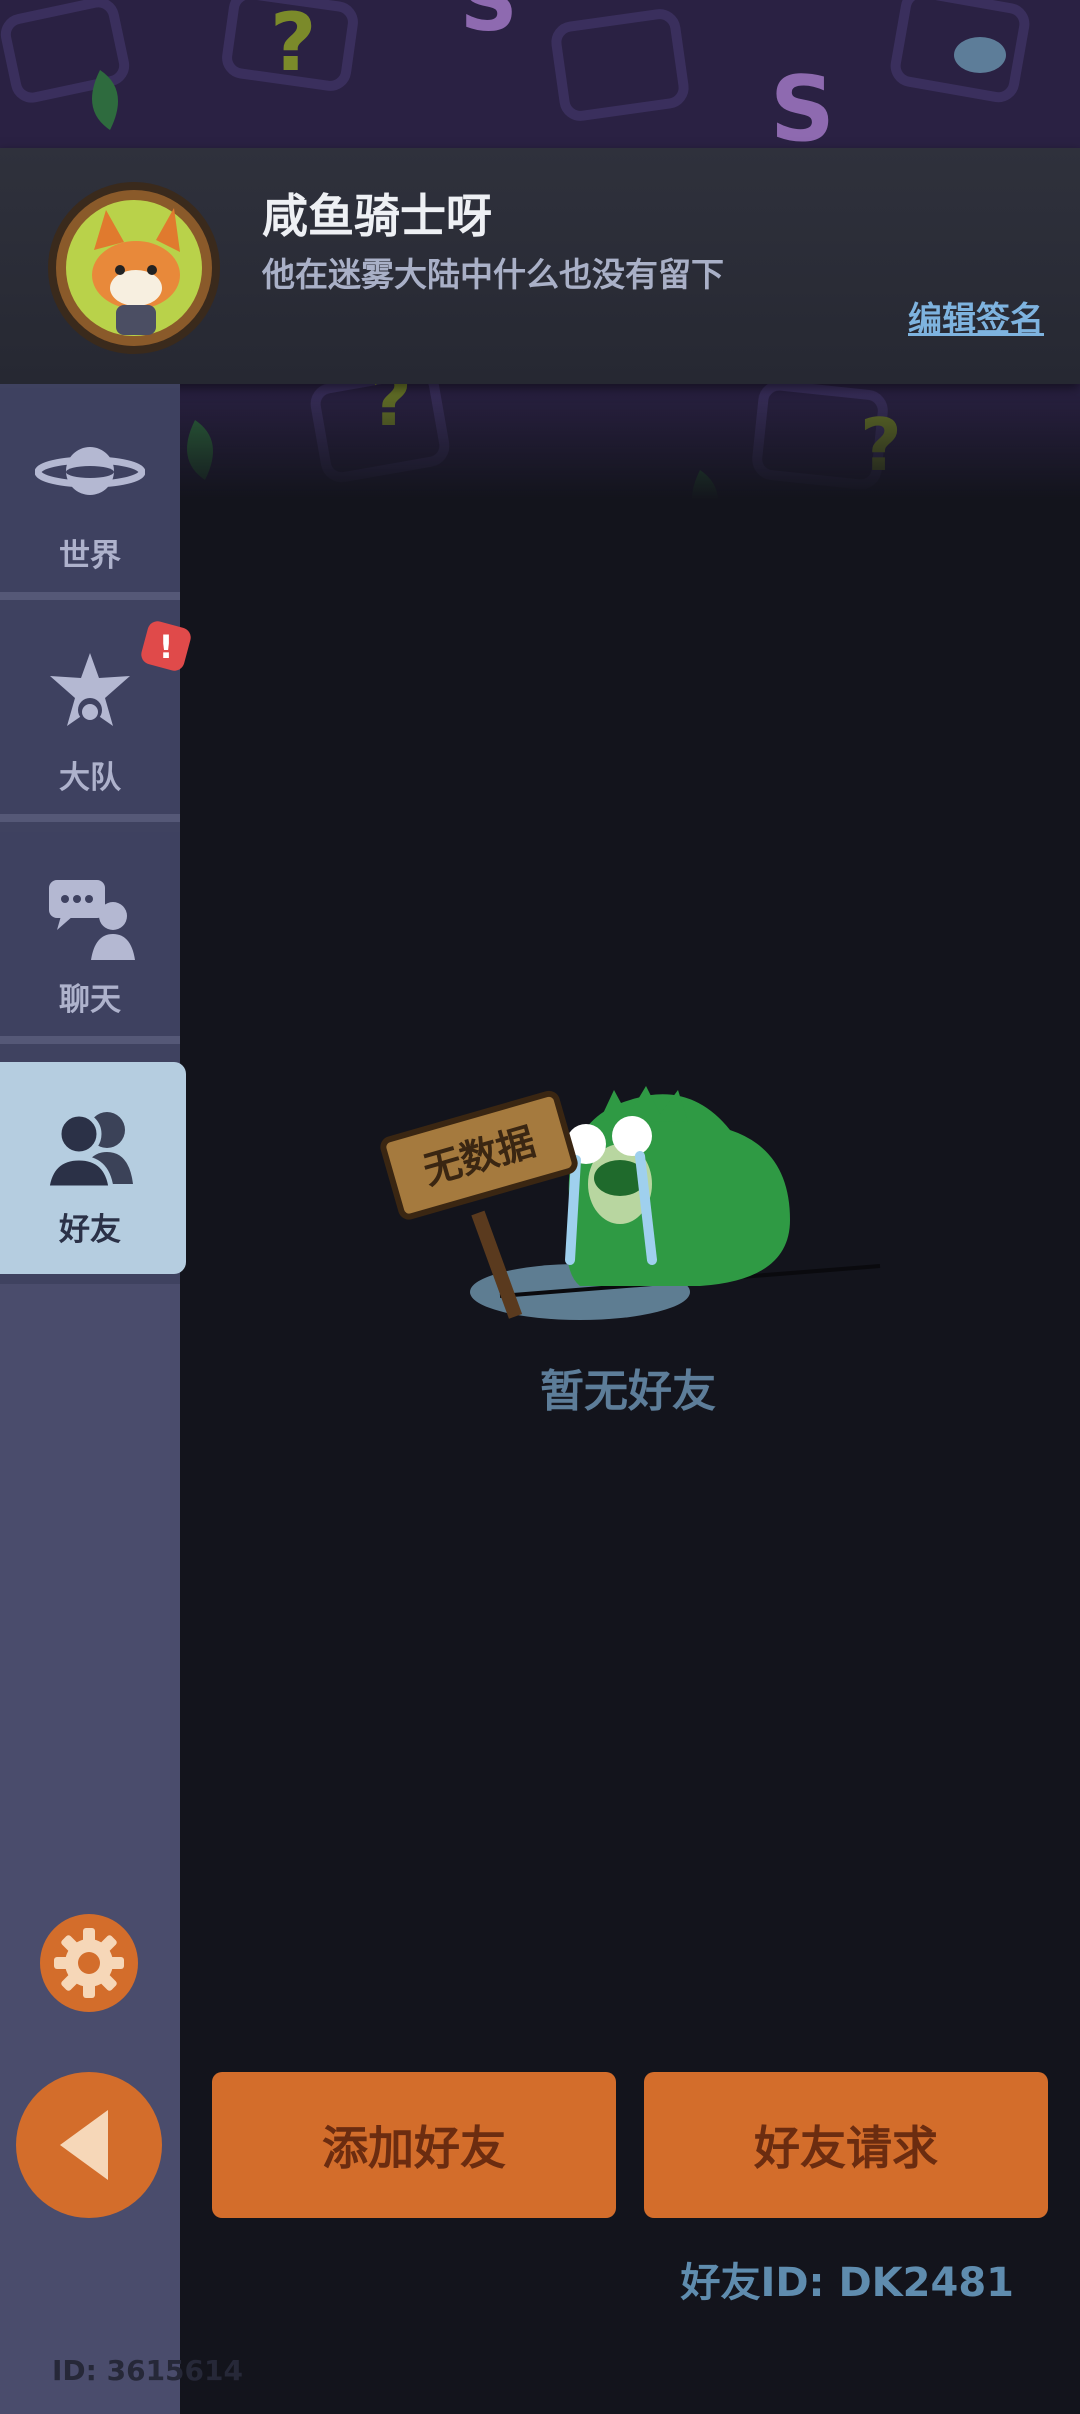  What do you see at coordinates (628, 1391) in the screenshot?
I see `empty-state-message: 暂无好友` at bounding box center [628, 1391].